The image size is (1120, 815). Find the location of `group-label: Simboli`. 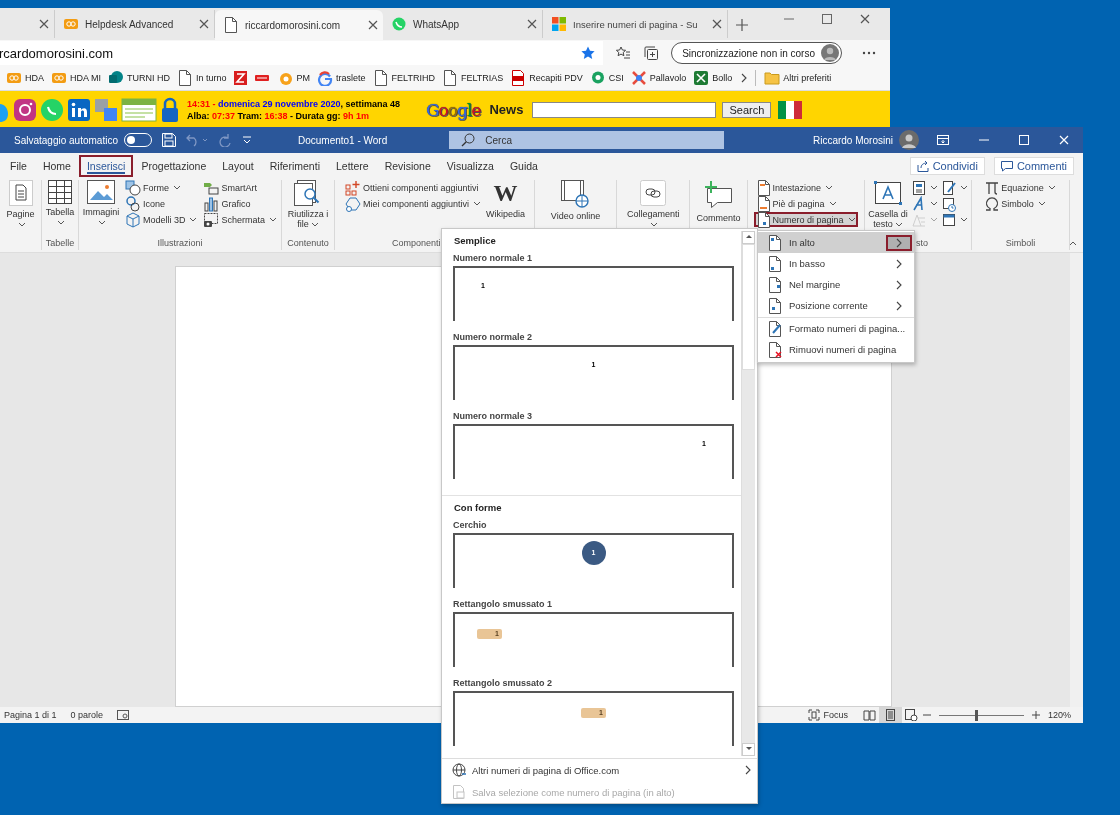

group-label: Simboli is located at coordinates (1020, 244).